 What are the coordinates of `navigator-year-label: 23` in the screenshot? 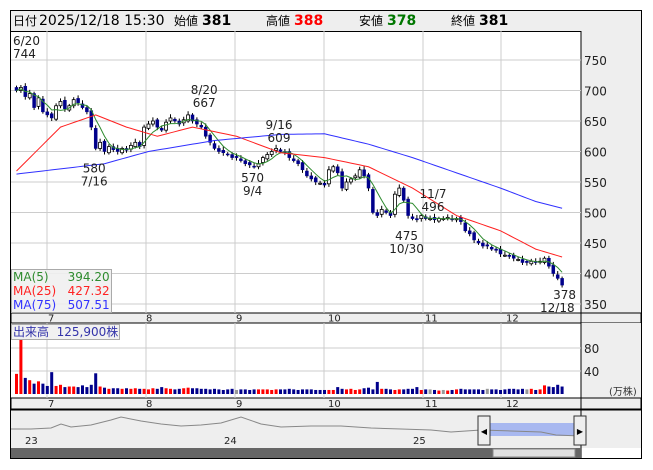 It's located at (31, 441).